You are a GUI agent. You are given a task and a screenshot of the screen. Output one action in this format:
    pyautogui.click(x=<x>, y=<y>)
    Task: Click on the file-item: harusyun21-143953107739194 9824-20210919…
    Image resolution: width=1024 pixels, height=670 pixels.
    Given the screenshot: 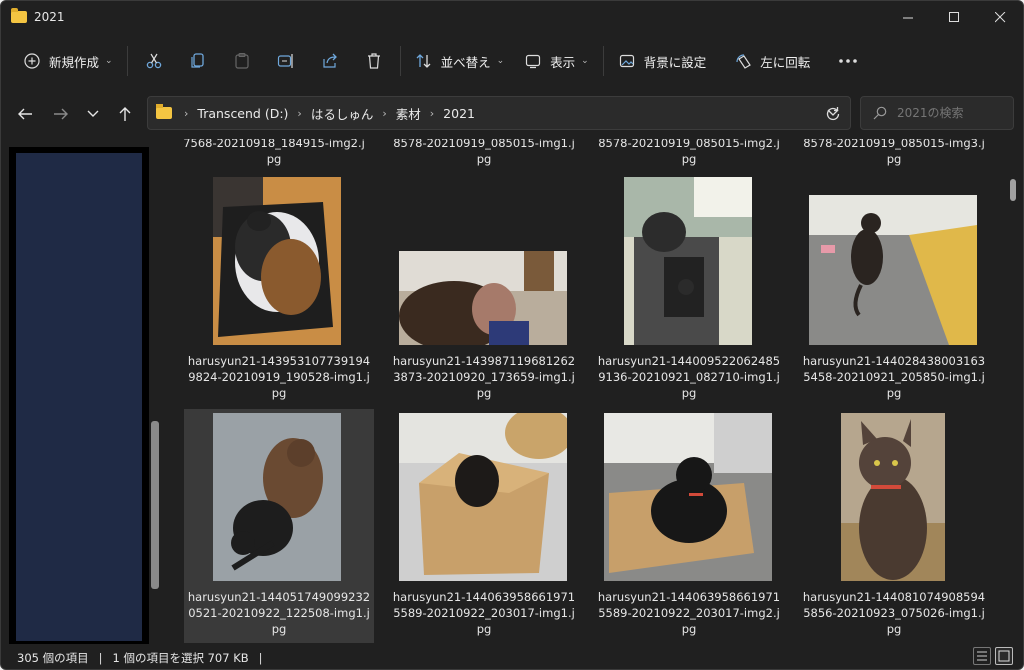 What is the action you would take?
    pyautogui.click(x=279, y=290)
    